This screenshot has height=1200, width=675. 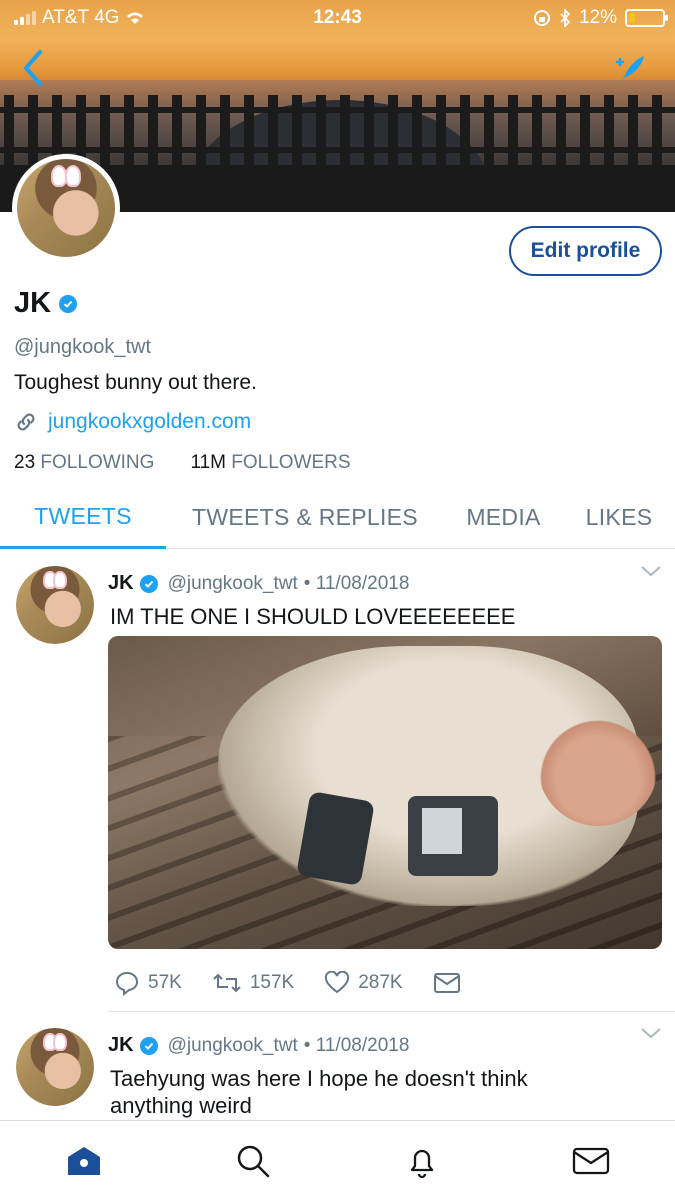 I want to click on followers-stat: 11M FOLLOWERS, so click(x=270, y=463).